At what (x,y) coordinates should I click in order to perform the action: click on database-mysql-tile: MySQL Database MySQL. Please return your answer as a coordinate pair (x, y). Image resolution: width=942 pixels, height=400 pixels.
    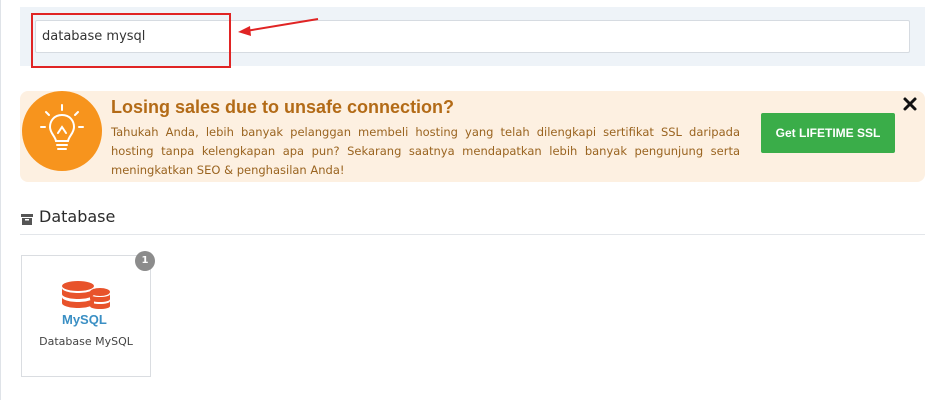
    Looking at the image, I should click on (86, 316).